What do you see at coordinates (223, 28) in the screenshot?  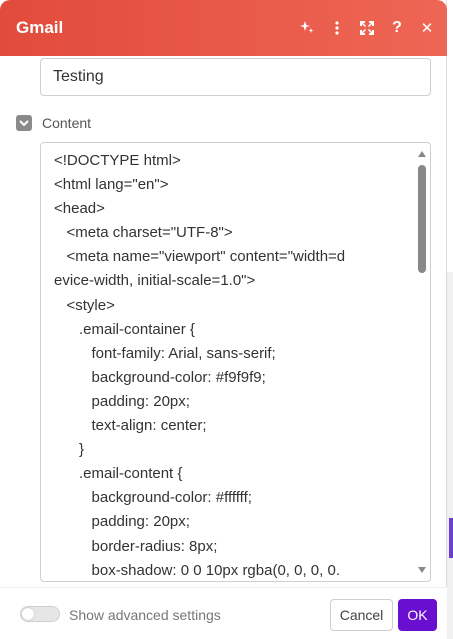 I see `panel-header: Gmail ? ✕` at bounding box center [223, 28].